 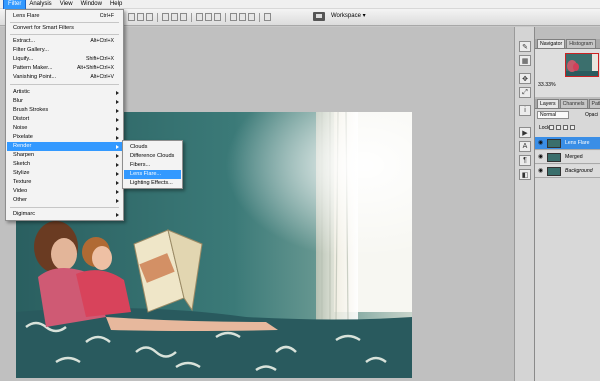 I want to click on workspace-button: Workspace ▾, so click(x=348, y=16).